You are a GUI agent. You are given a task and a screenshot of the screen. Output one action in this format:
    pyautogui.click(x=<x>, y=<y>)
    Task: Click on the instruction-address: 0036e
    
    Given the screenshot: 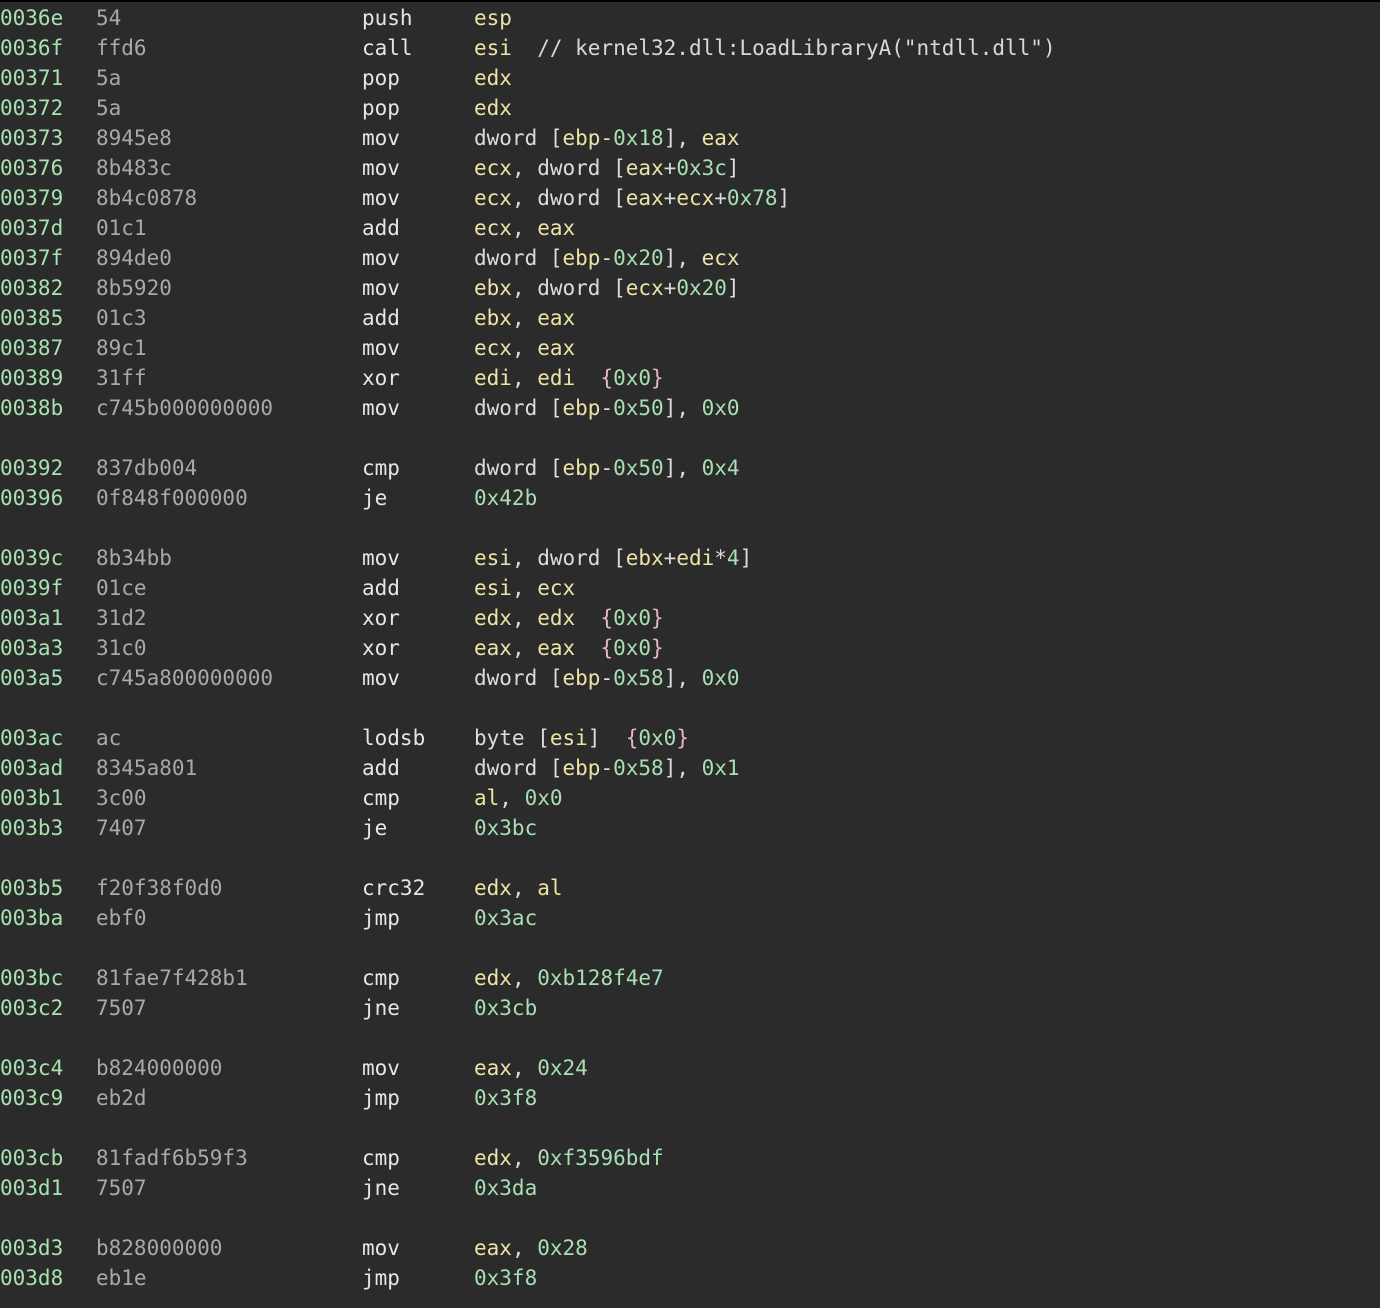 What is the action you would take?
    pyautogui.click(x=31, y=18)
    